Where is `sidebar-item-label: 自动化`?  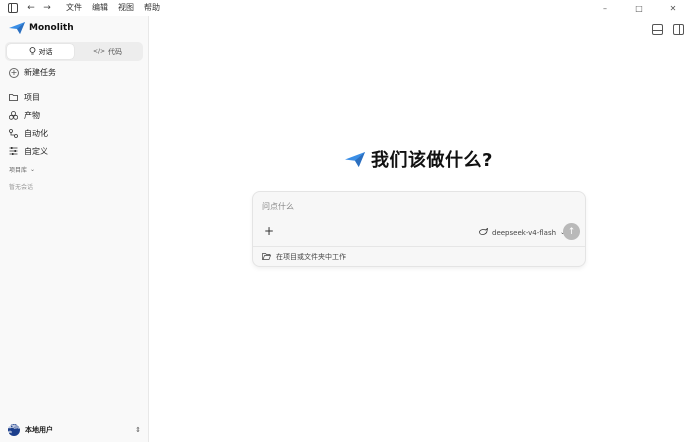
sidebar-item-label: 自动化 is located at coordinates (36, 133).